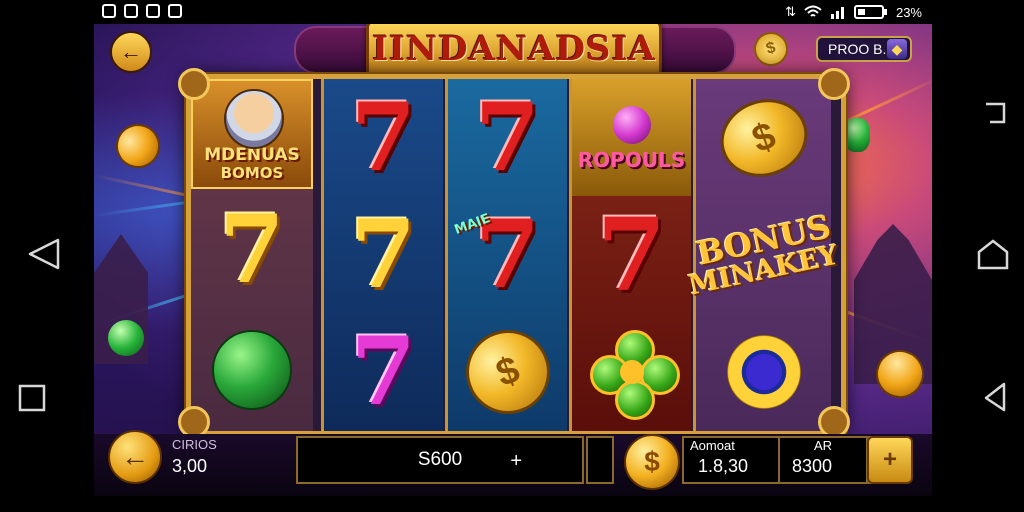  I want to click on clover-symbol, so click(631, 371).